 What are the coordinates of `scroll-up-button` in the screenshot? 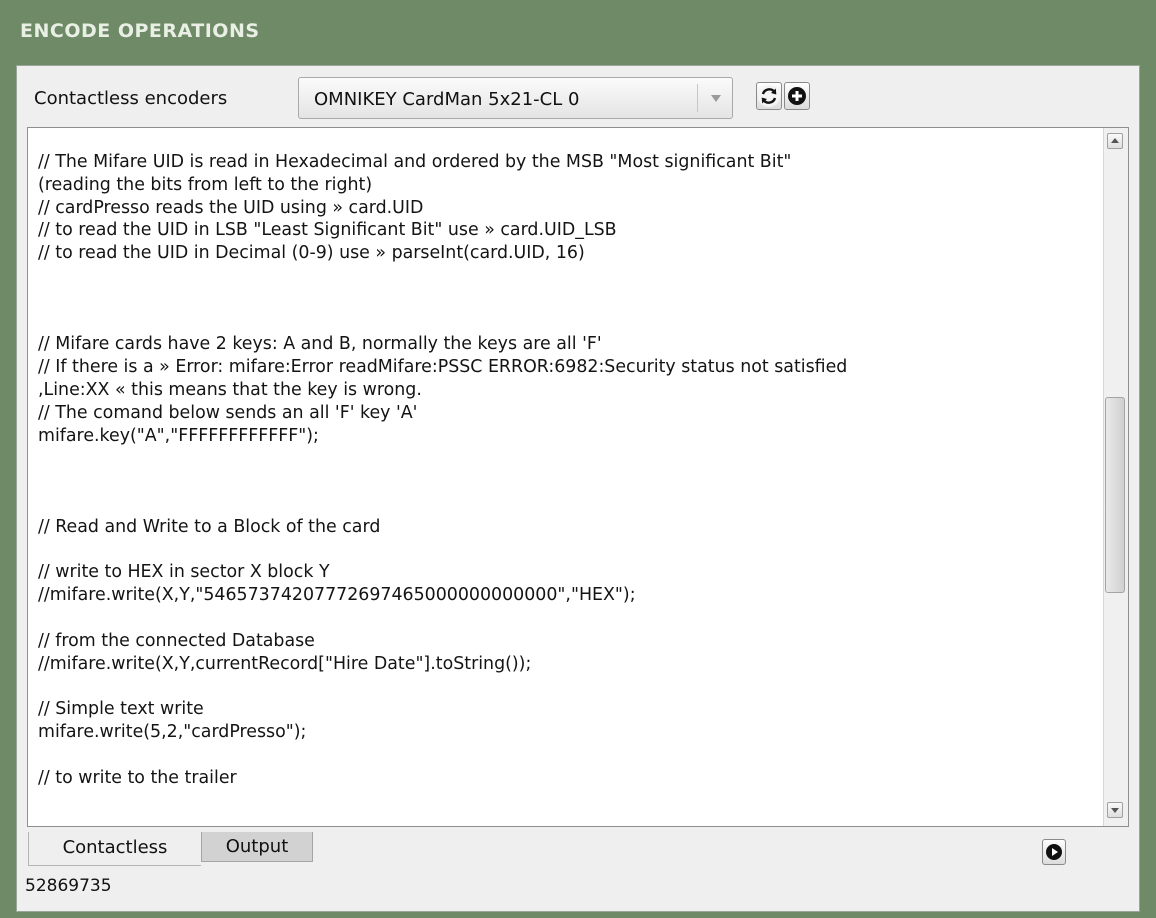 It's located at (1115, 141).